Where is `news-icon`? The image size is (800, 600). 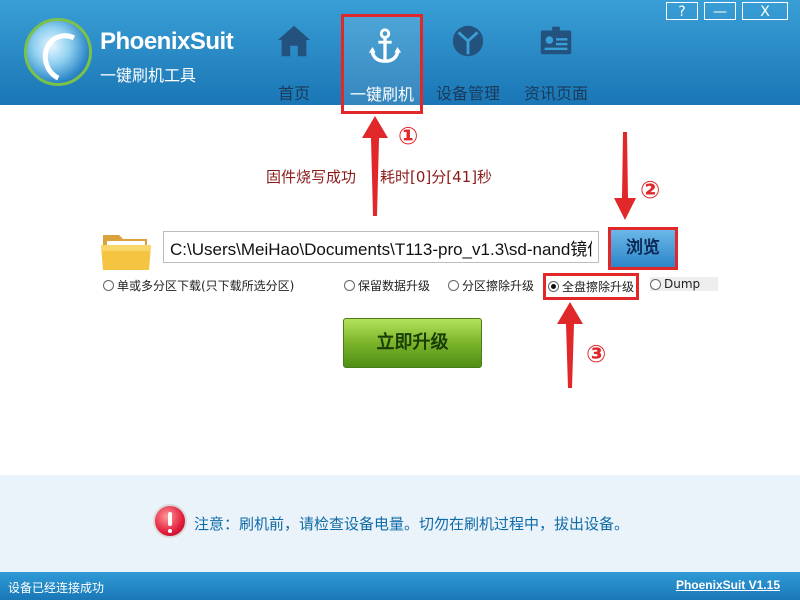 news-icon is located at coordinates (556, 40).